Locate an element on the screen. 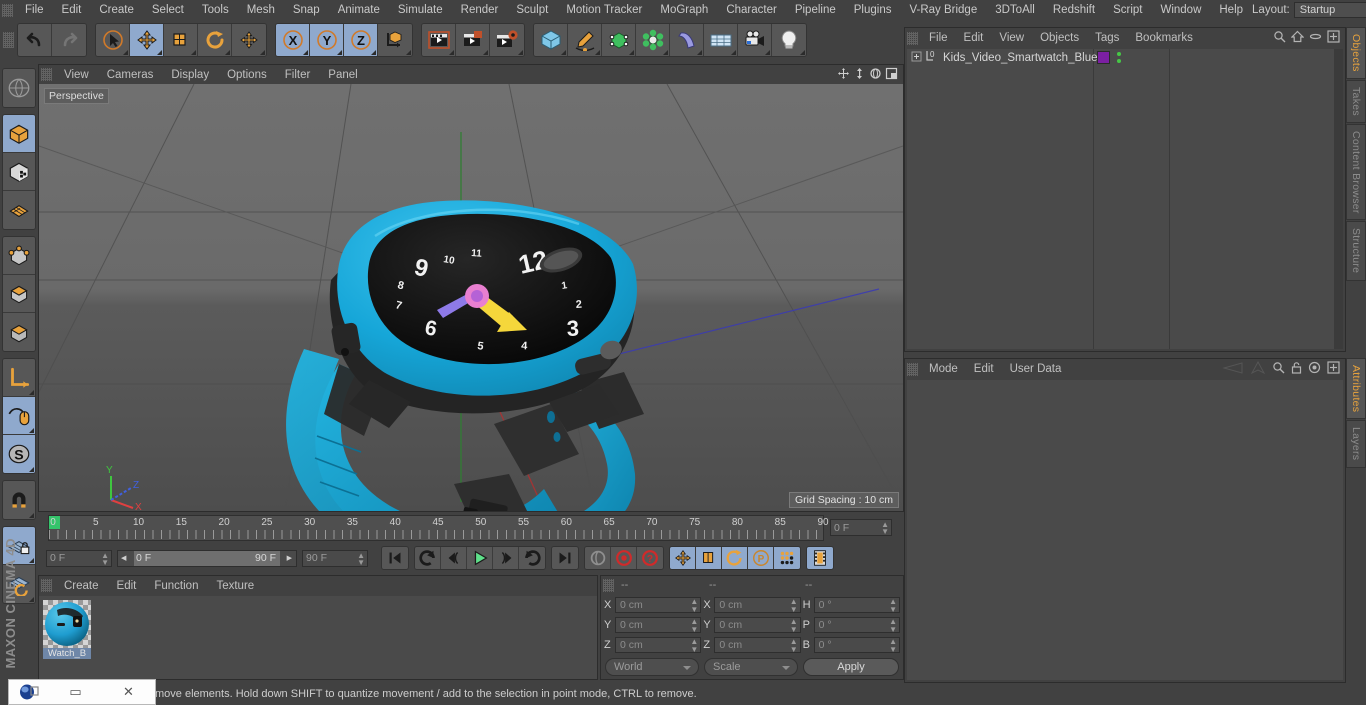  menu-tools: Tools is located at coordinates (215, 10).